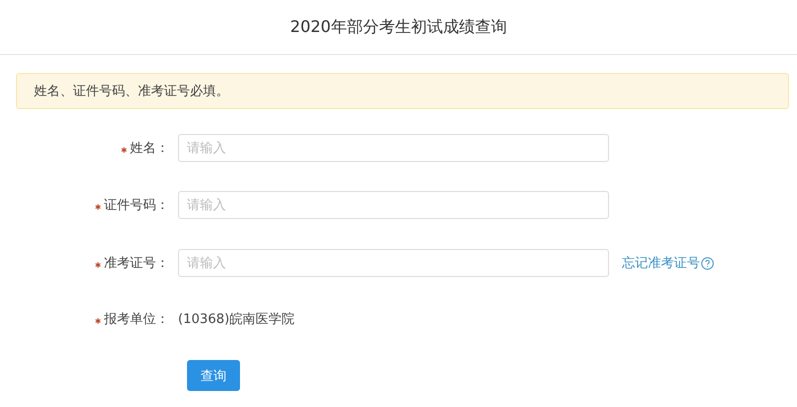 This screenshot has height=407, width=797. I want to click on field-label: 证件号码：, so click(136, 205).